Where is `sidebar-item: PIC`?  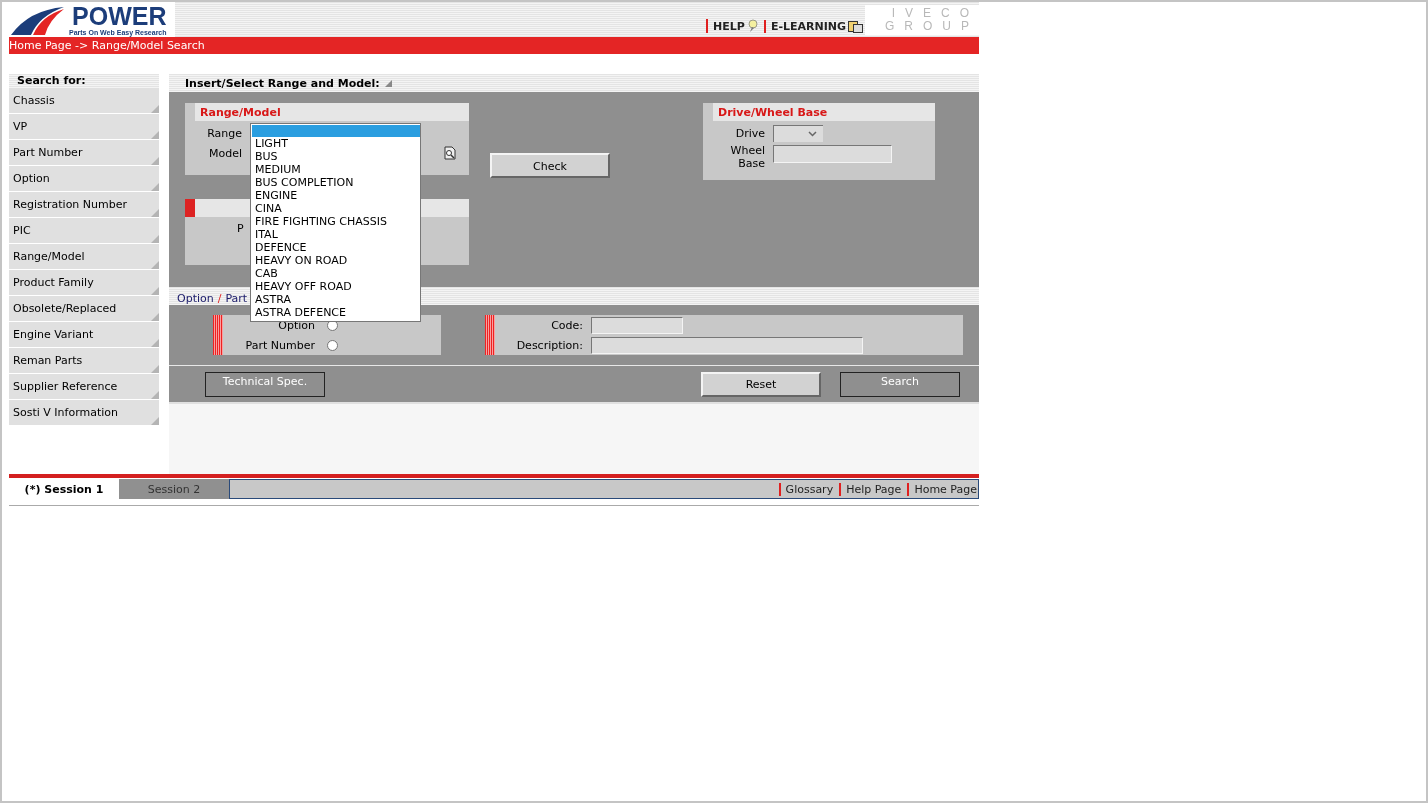 sidebar-item: PIC is located at coordinates (84, 230).